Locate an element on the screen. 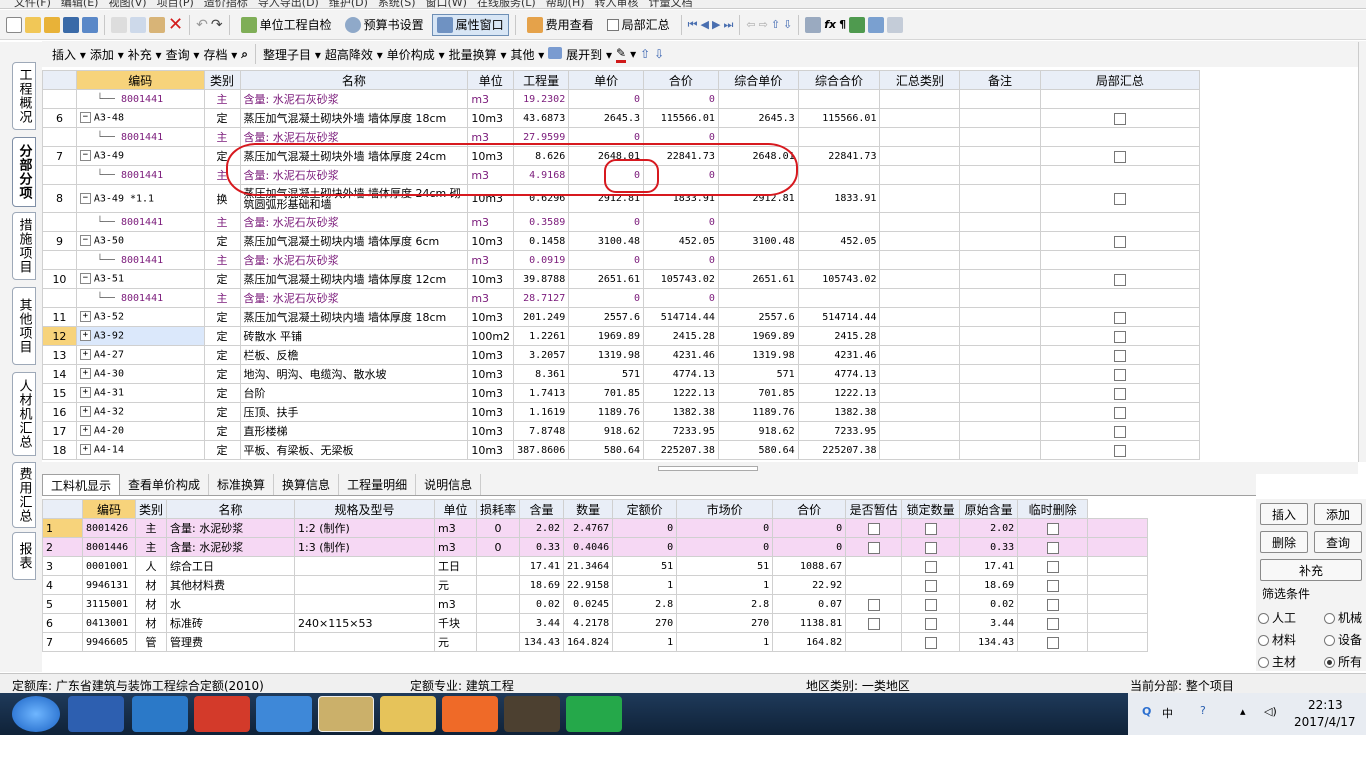 This screenshot has width=1366, height=768. left-tab-3: 其他项目 is located at coordinates (24, 326).